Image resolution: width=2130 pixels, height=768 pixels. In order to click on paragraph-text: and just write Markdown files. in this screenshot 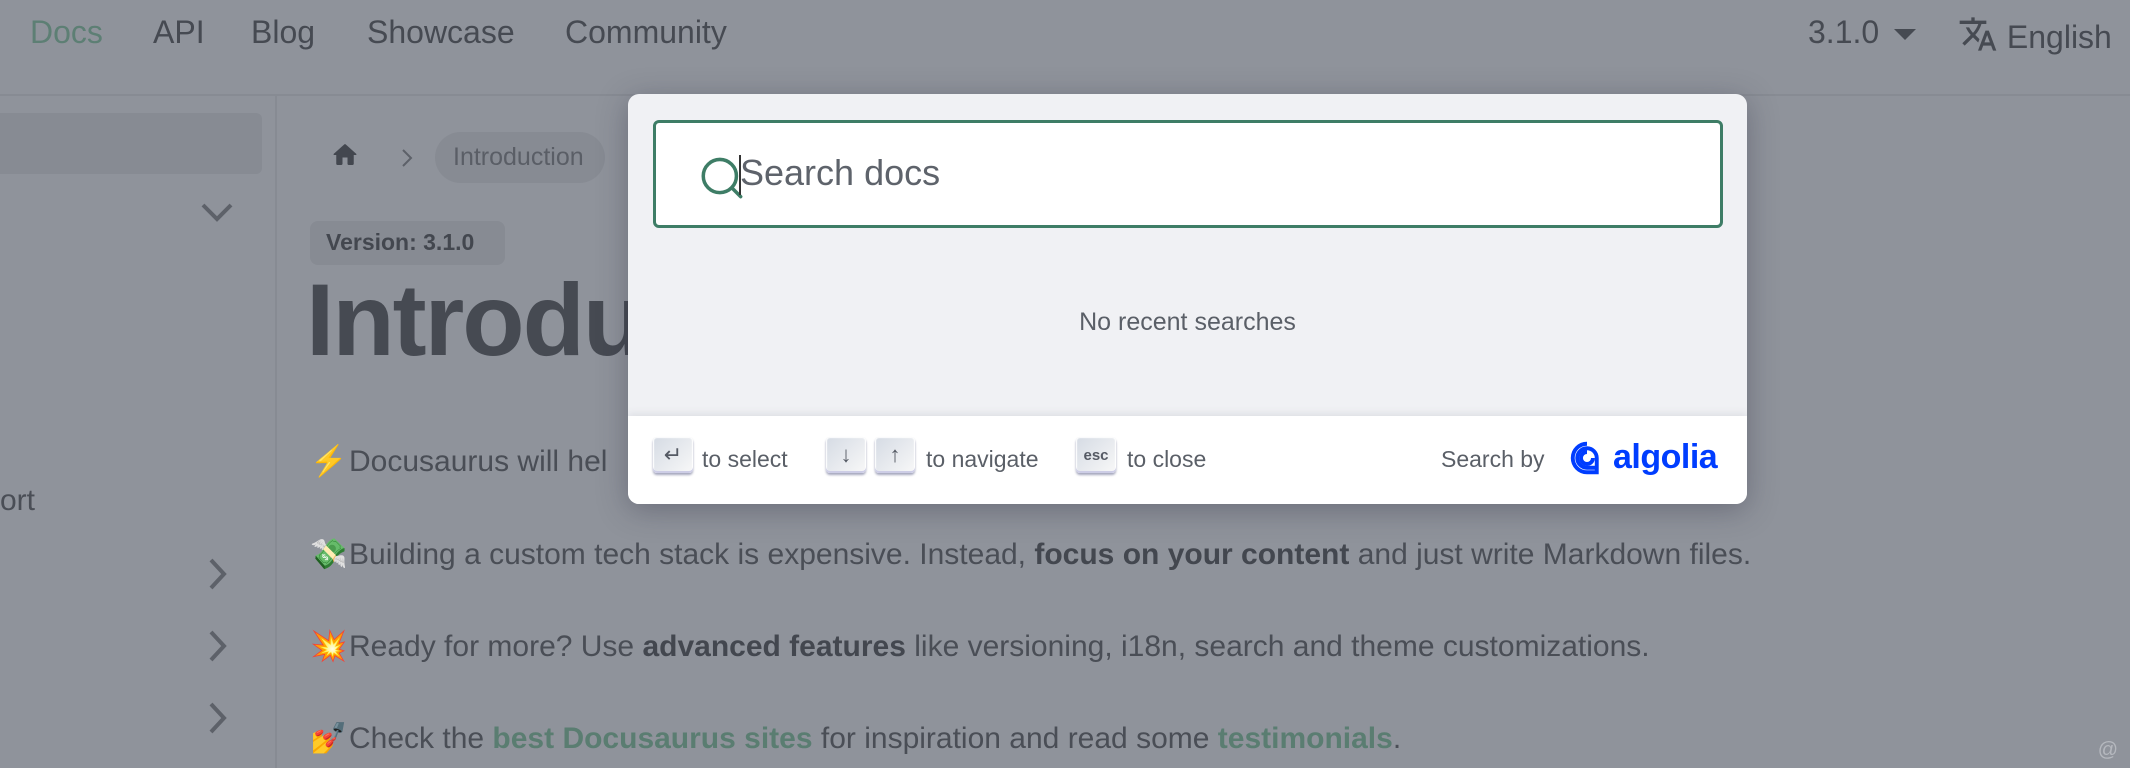, I will do `click(1550, 554)`.